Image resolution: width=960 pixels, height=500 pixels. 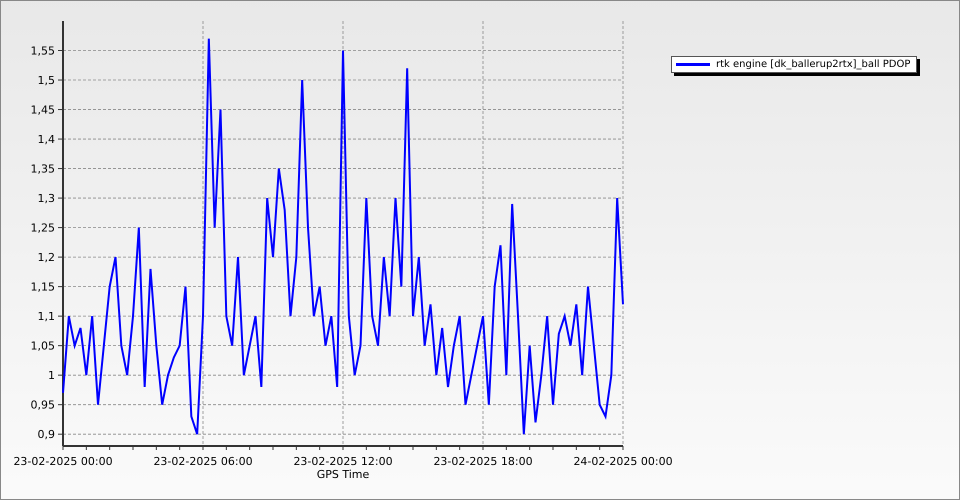 I want to click on legend-label: rtk engine [dk_ballerup2rtx]_ball PDOP, so click(x=813, y=64).